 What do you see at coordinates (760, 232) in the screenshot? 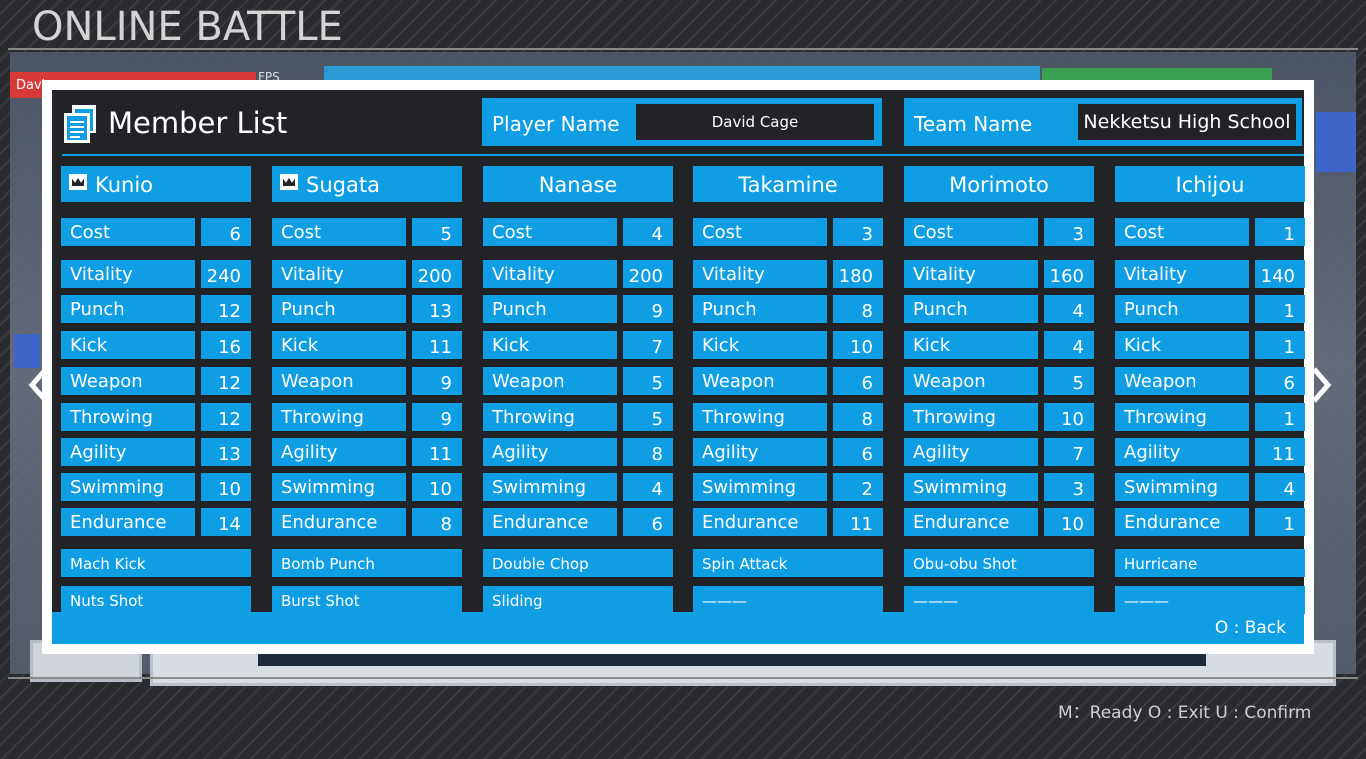
I see `stat-label-cell: Cost` at bounding box center [760, 232].